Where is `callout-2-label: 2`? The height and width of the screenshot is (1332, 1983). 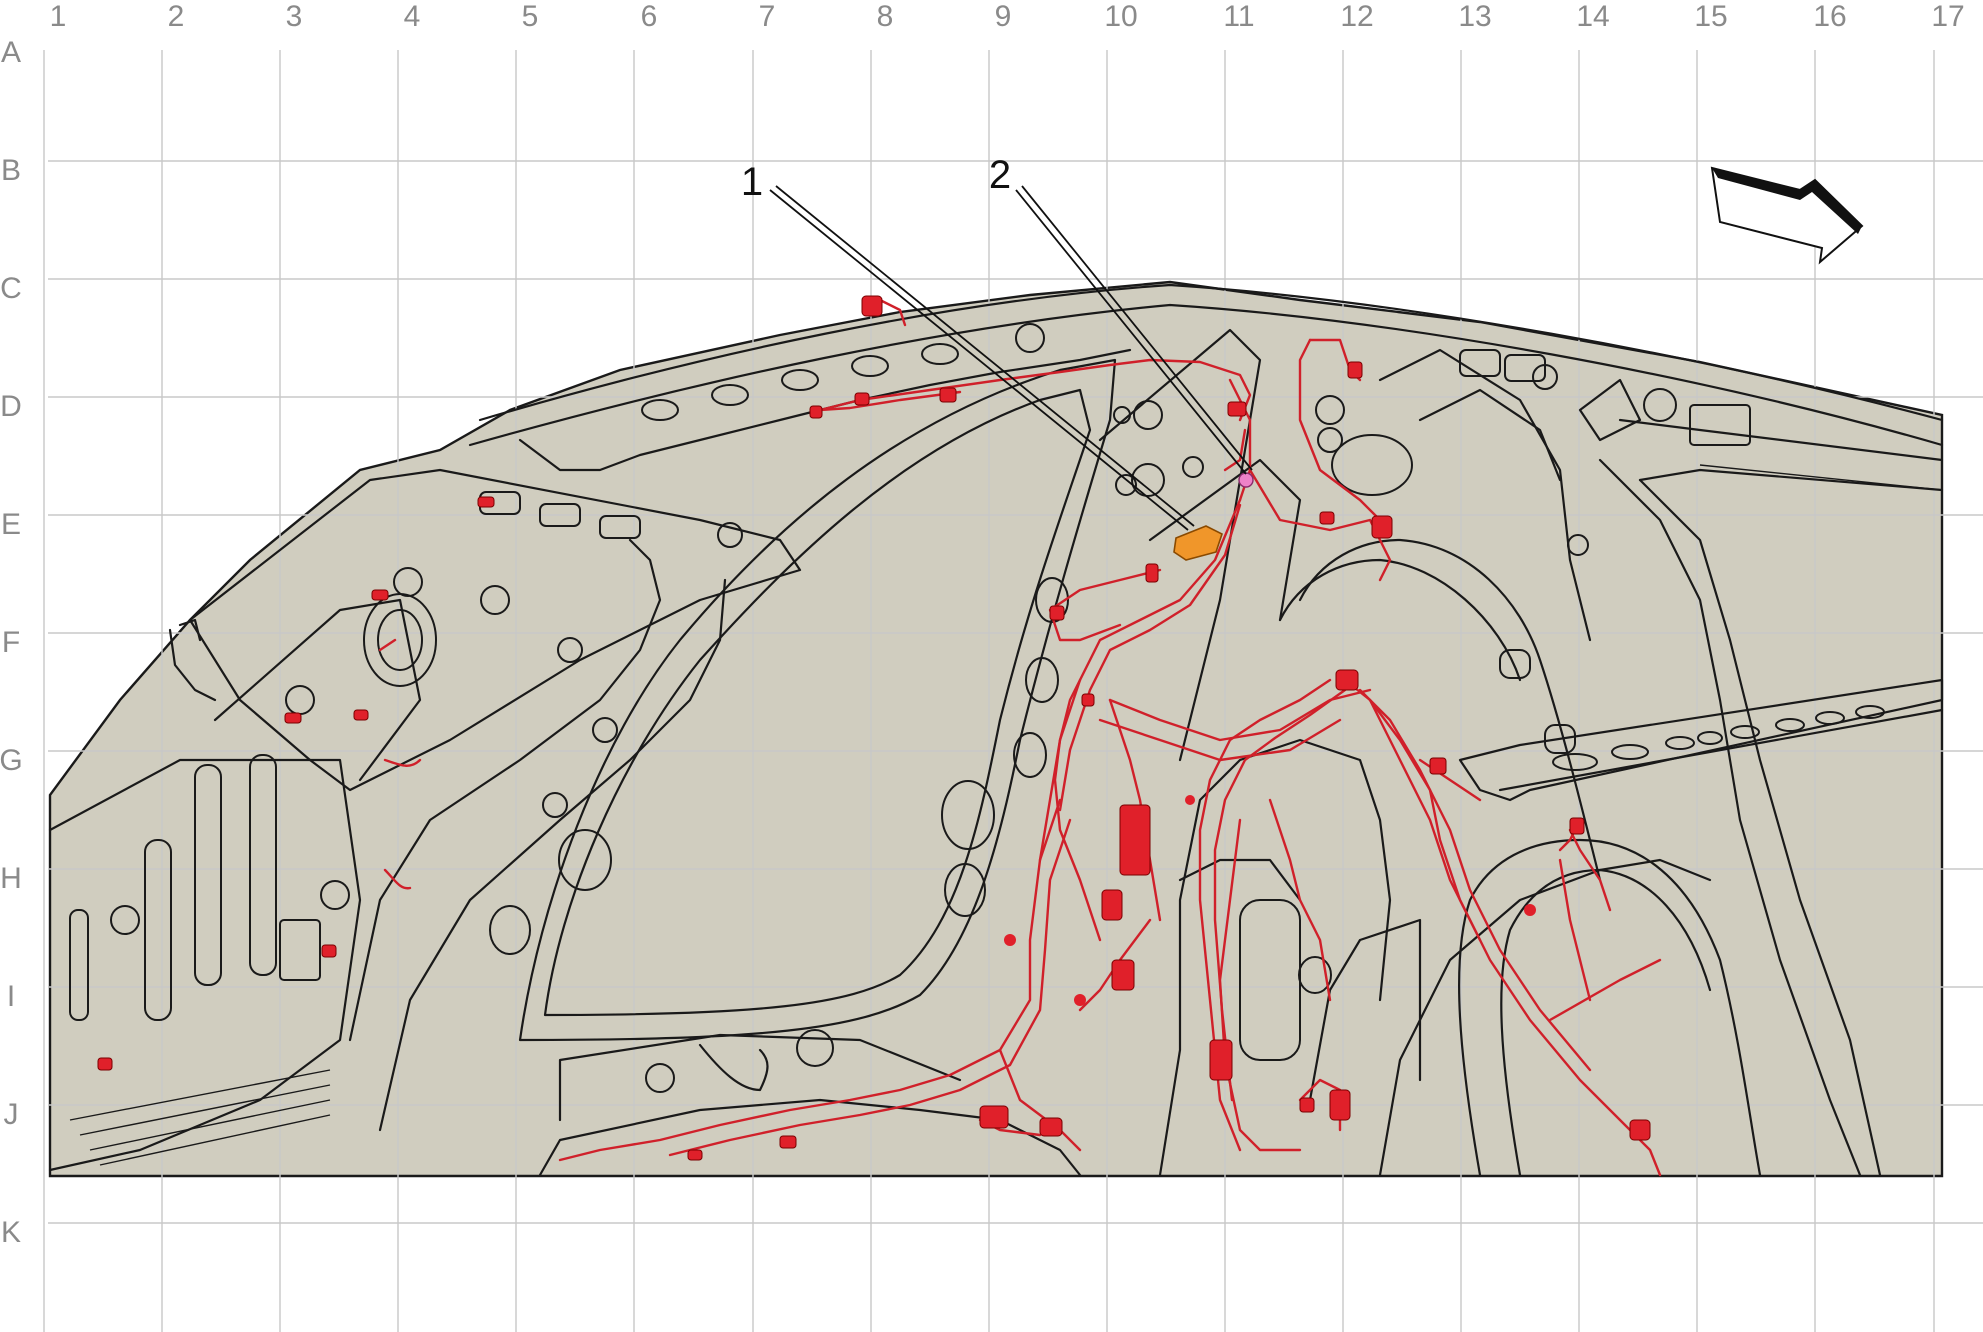 callout-2-label: 2 is located at coordinates (1000, 175).